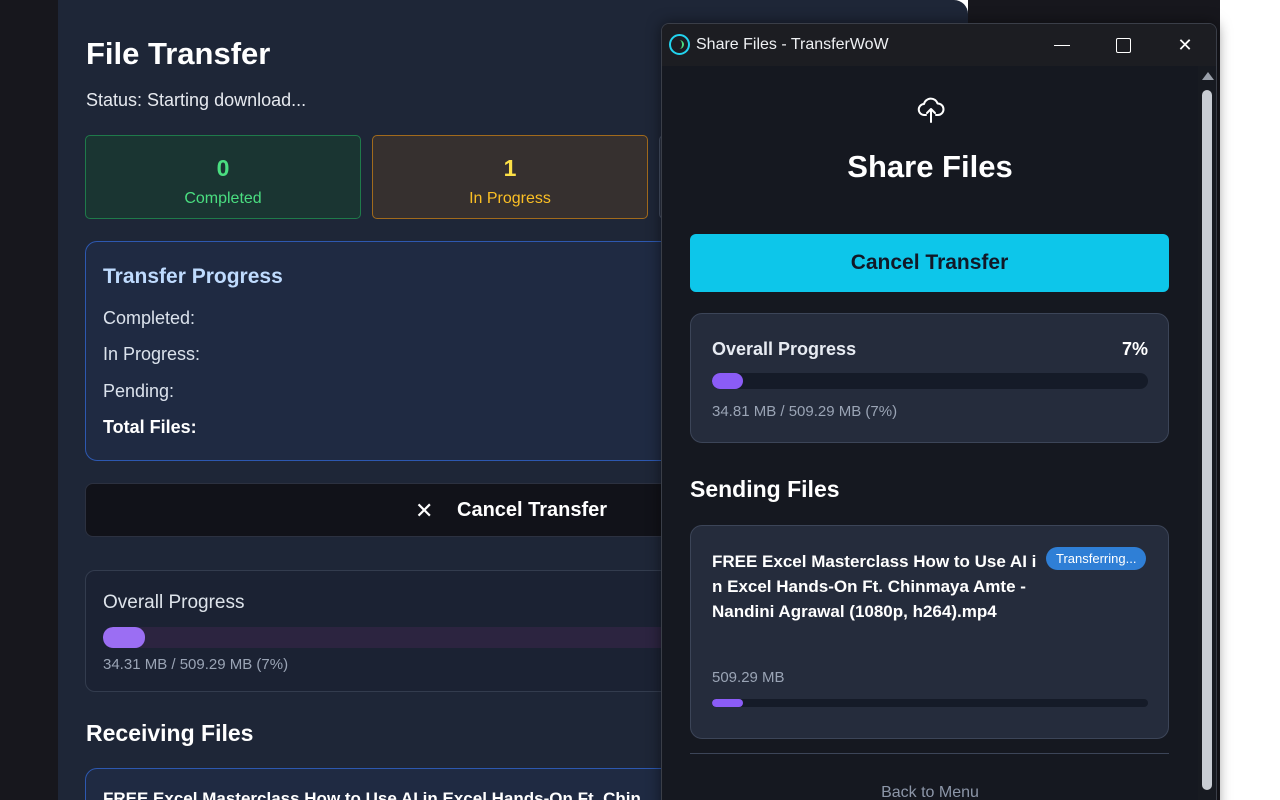  I want to click on completed-row-label: Completed:, so click(149, 318).